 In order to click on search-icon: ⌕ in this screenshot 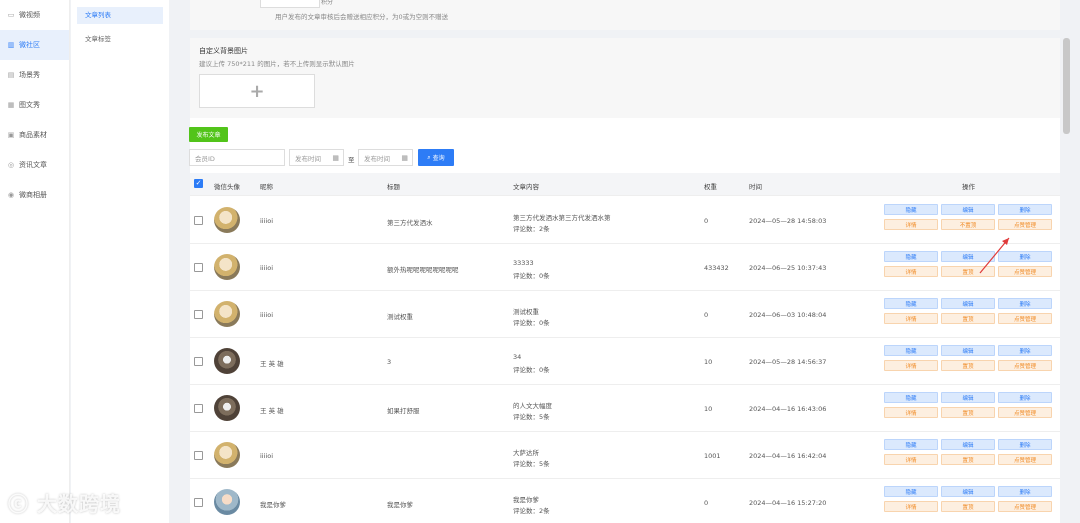, I will do `click(429, 157)`.